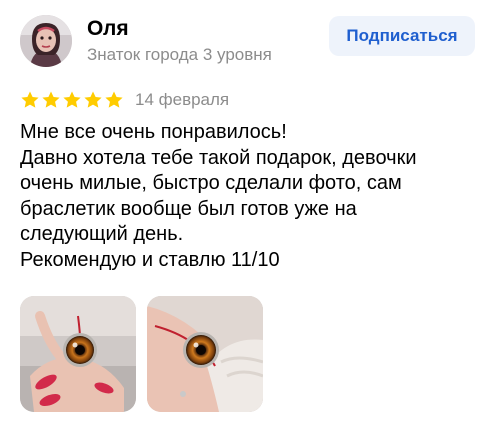 Image resolution: width=496 pixels, height=431 pixels. What do you see at coordinates (46, 41) in the screenshot?
I see `avatar` at bounding box center [46, 41].